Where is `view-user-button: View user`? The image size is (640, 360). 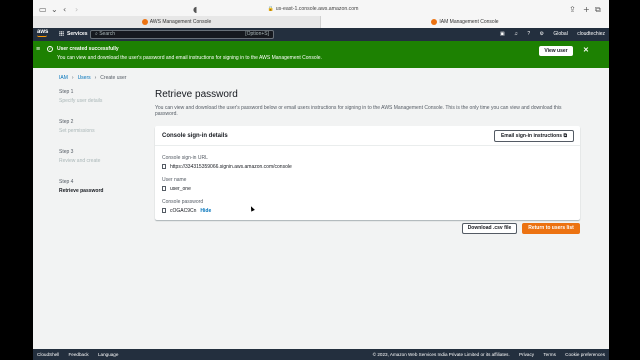
view-user-button: View user is located at coordinates (556, 51).